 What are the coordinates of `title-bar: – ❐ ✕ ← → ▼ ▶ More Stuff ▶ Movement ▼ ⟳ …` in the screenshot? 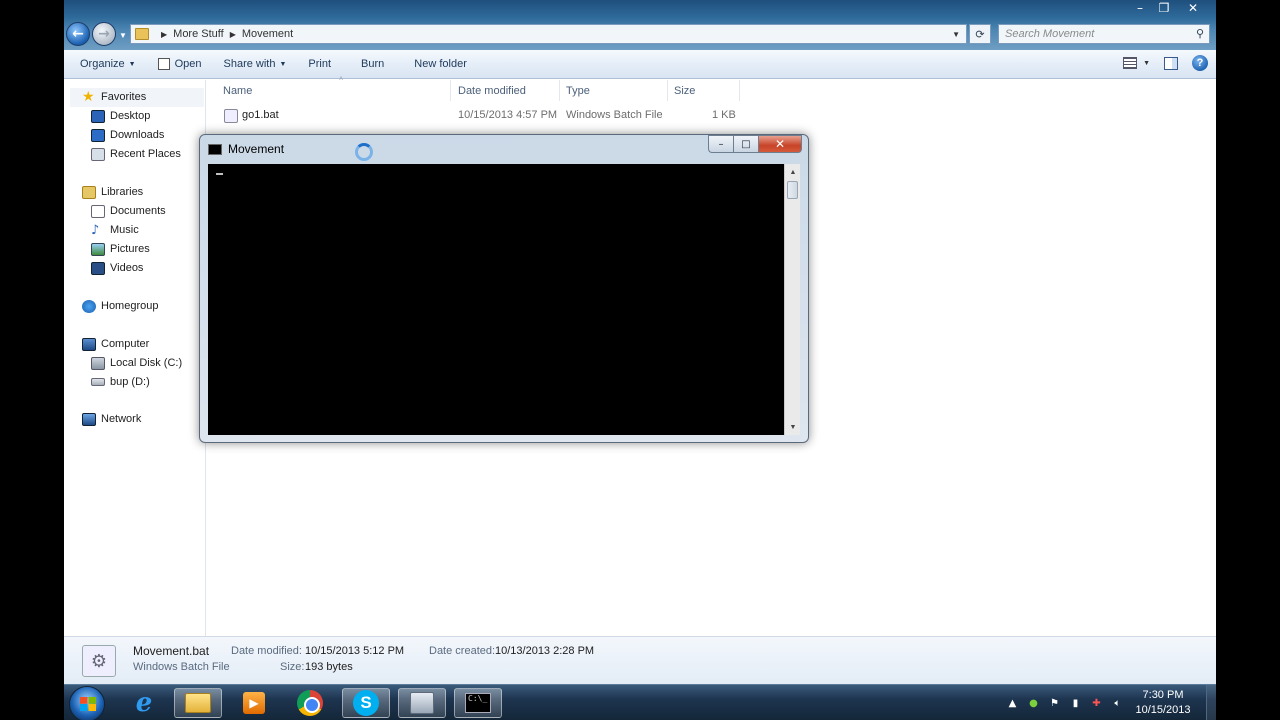 It's located at (640, 25).